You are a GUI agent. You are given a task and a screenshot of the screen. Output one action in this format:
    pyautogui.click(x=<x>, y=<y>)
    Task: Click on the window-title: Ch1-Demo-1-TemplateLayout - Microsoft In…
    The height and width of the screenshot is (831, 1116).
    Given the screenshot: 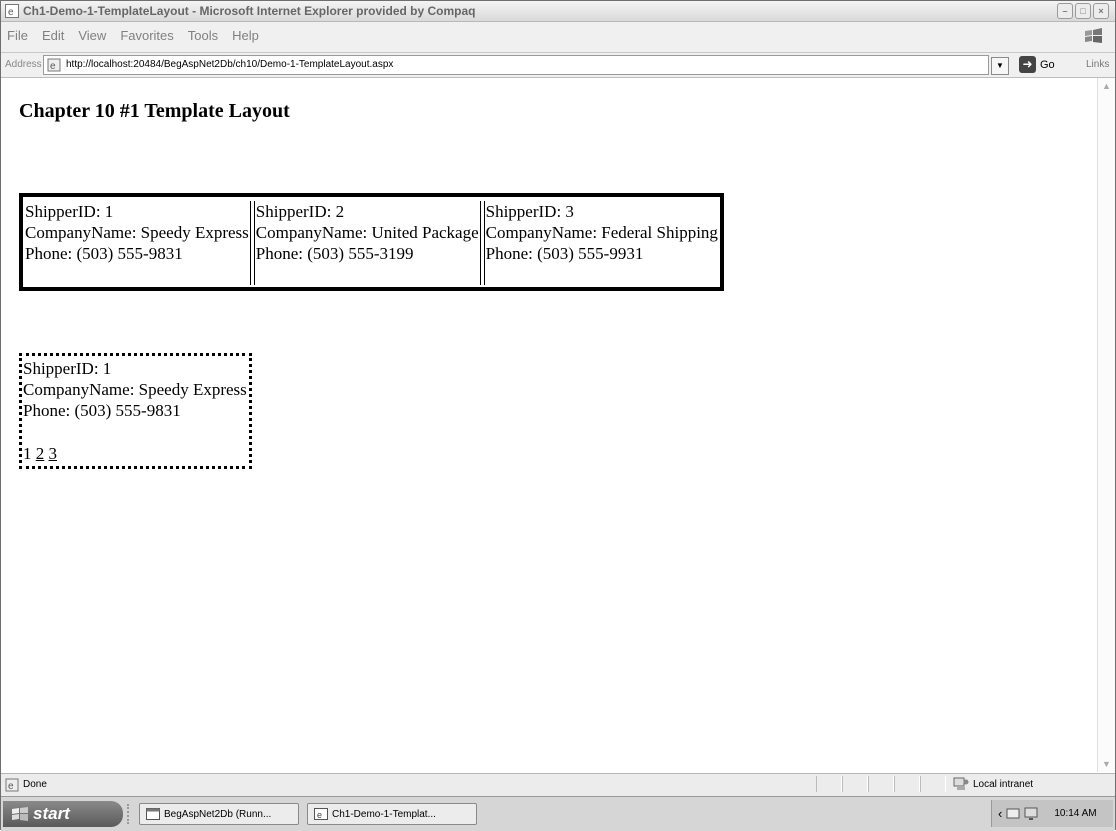 What is the action you would take?
    pyautogui.click(x=249, y=11)
    